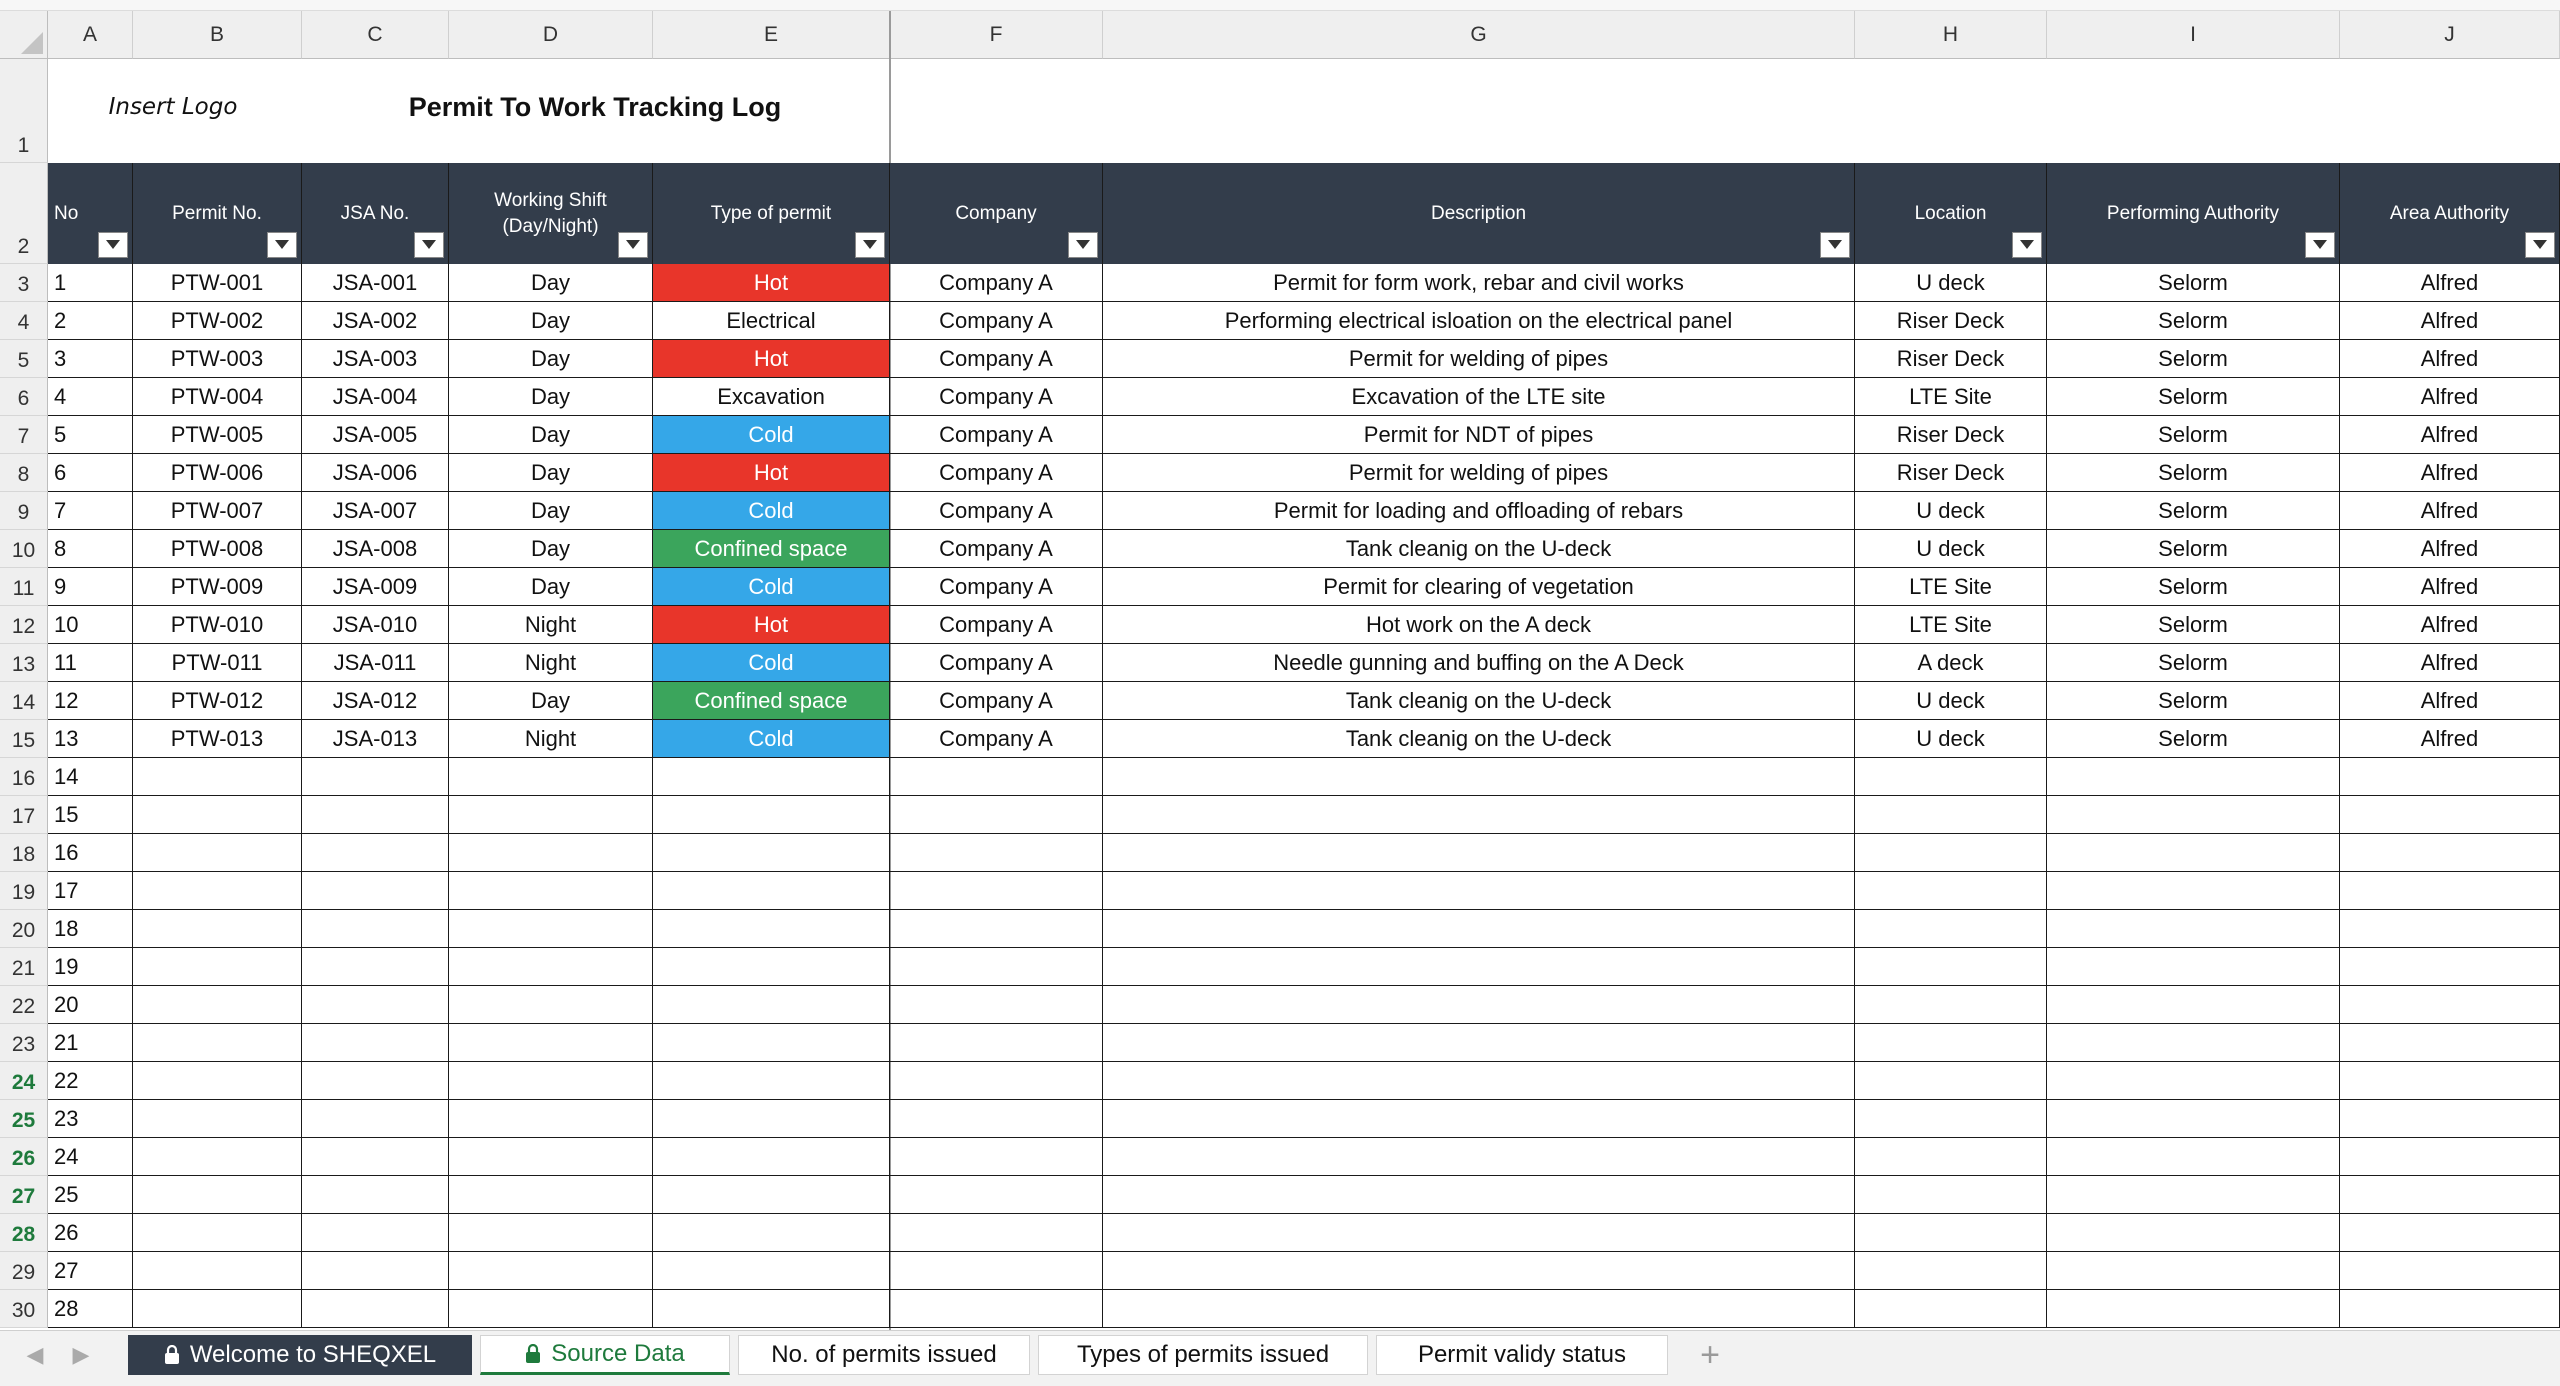  I want to click on cell-permit: PTW-009, so click(217, 587).